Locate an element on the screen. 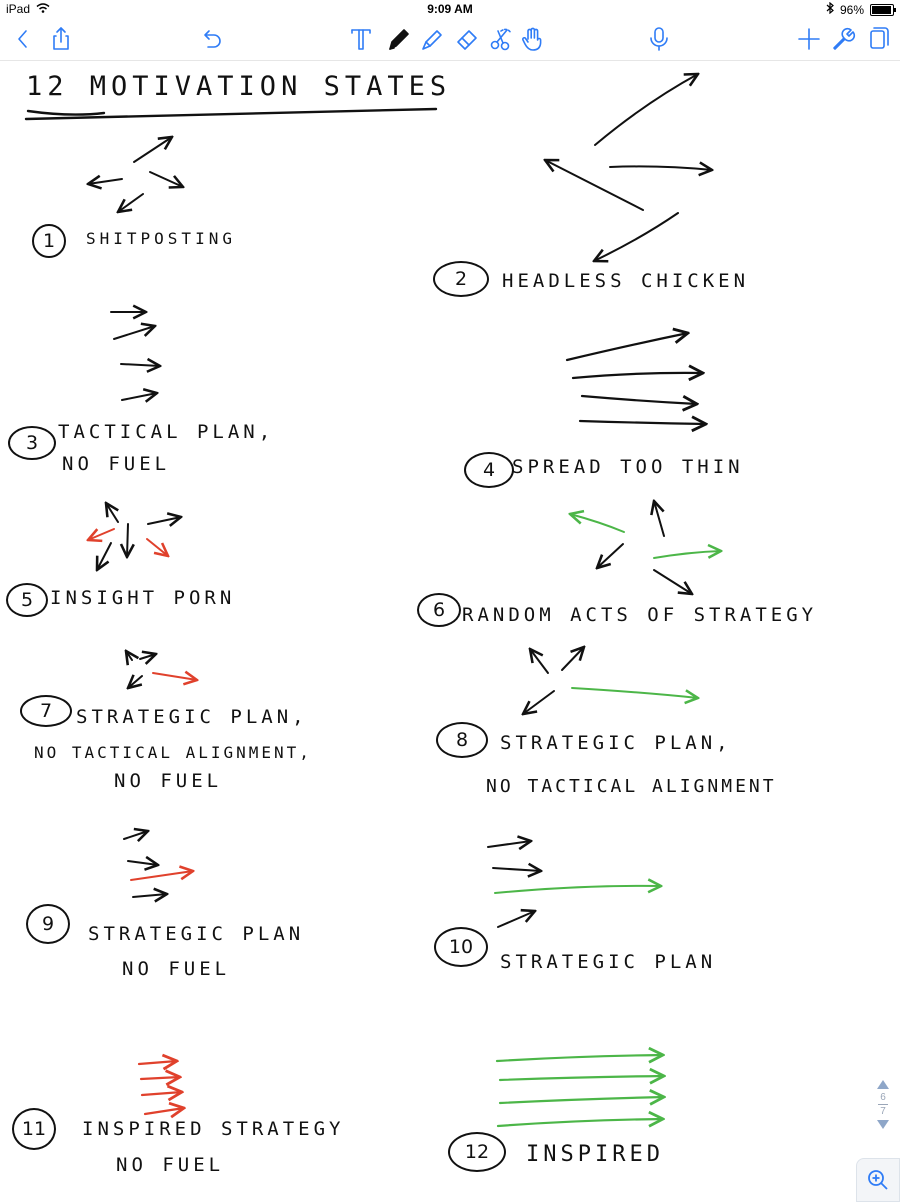  undo-icon is located at coordinates (212, 39).